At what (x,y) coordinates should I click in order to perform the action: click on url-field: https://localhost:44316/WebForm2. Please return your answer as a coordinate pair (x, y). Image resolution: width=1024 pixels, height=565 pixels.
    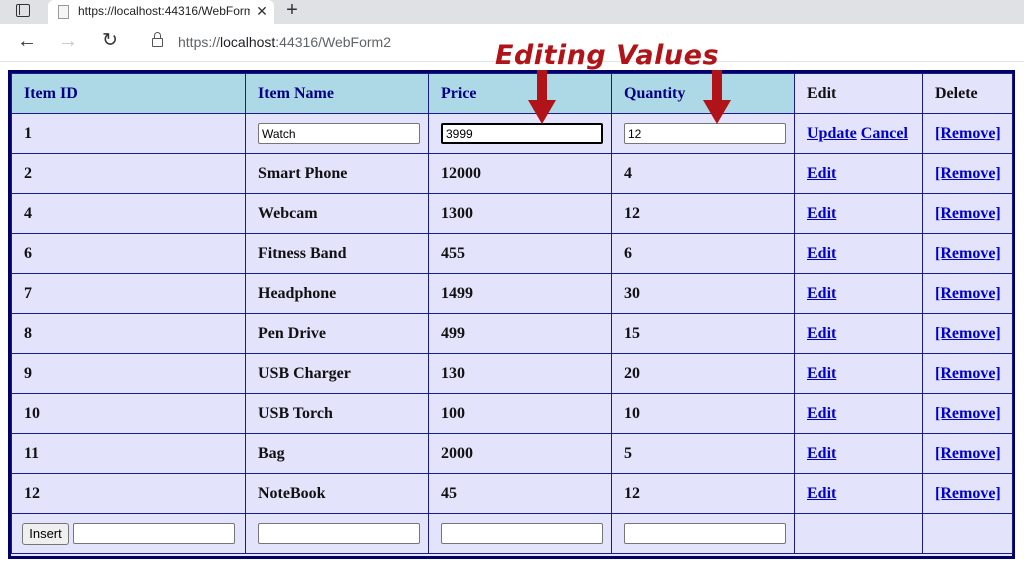
    Looking at the image, I should click on (284, 42).